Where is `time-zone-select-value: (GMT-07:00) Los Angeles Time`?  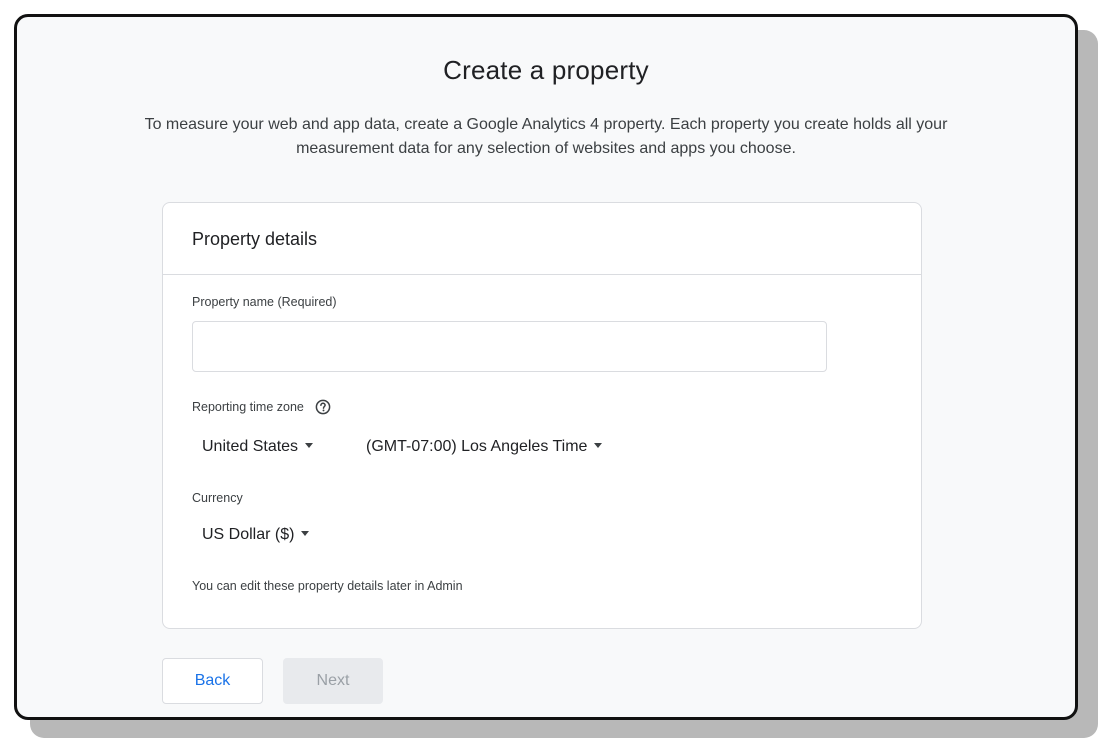
time-zone-select-value: (GMT-07:00) Los Angeles Time is located at coordinates (477, 446).